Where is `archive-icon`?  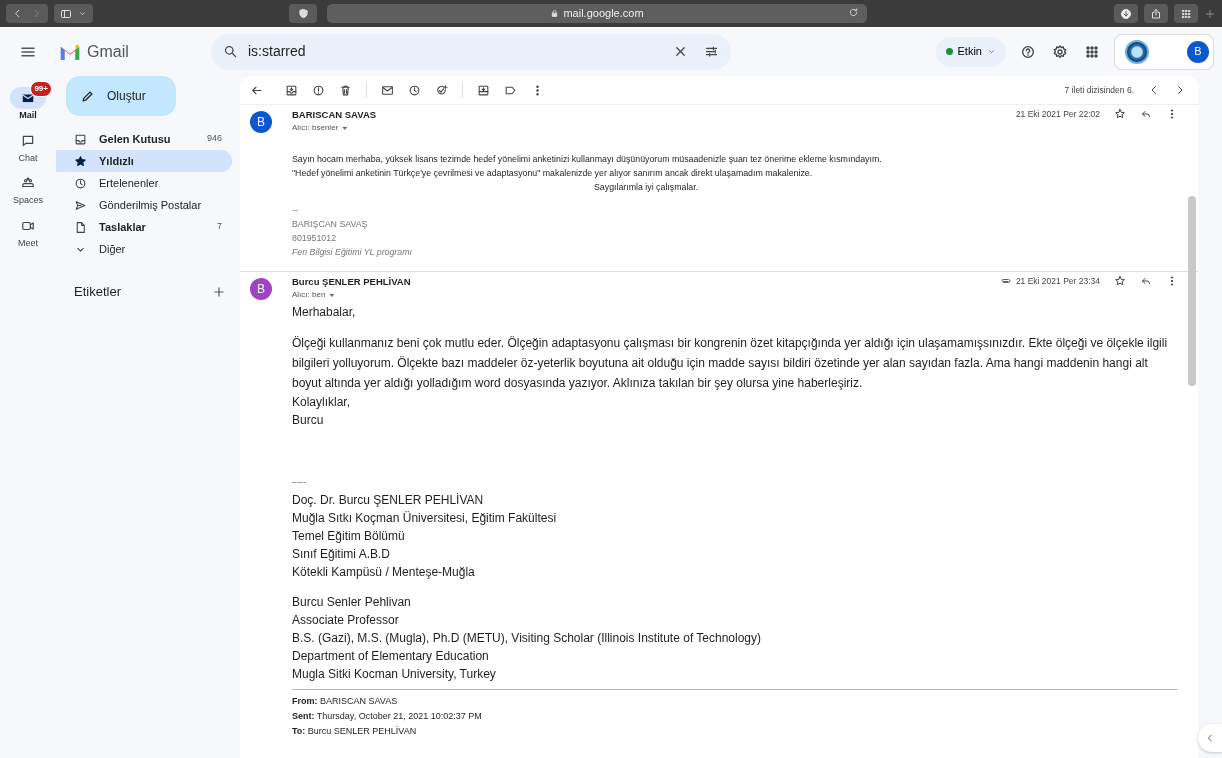 archive-icon is located at coordinates (291, 90).